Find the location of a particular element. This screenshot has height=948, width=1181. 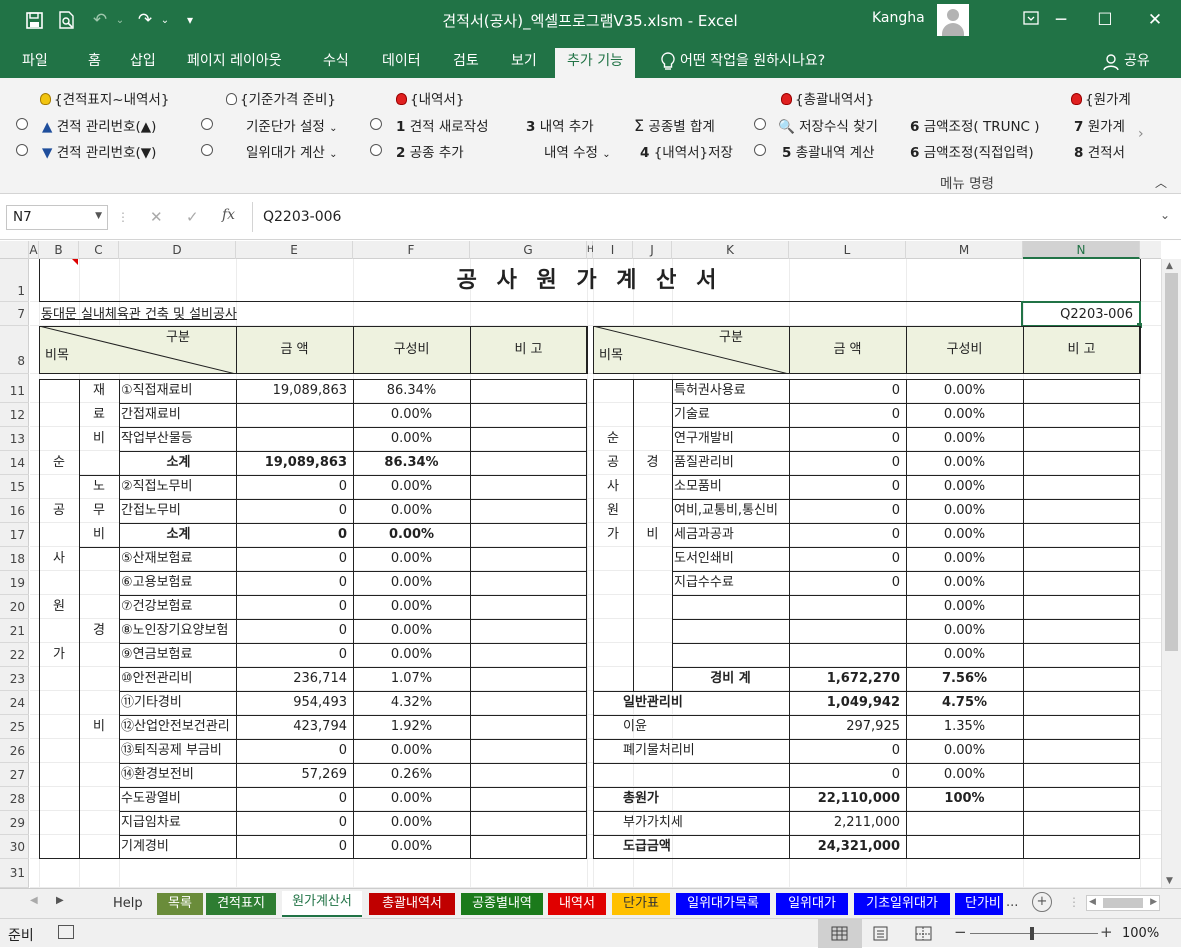

tab-home: 홈 is located at coordinates (94, 63).